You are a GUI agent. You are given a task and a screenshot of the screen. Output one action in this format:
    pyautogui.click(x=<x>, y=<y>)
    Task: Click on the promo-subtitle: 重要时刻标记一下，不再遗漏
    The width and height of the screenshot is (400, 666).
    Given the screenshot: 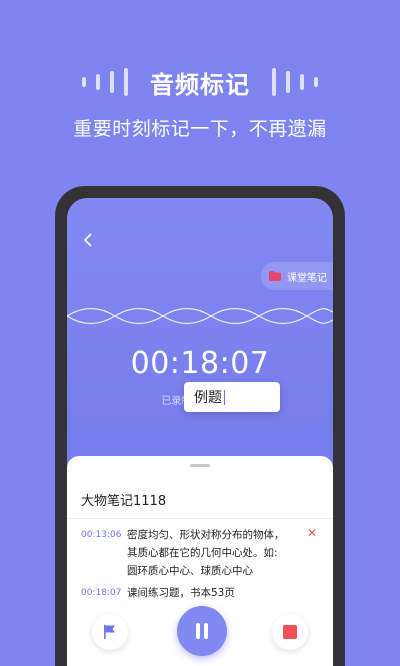 What is the action you would take?
    pyautogui.click(x=200, y=129)
    